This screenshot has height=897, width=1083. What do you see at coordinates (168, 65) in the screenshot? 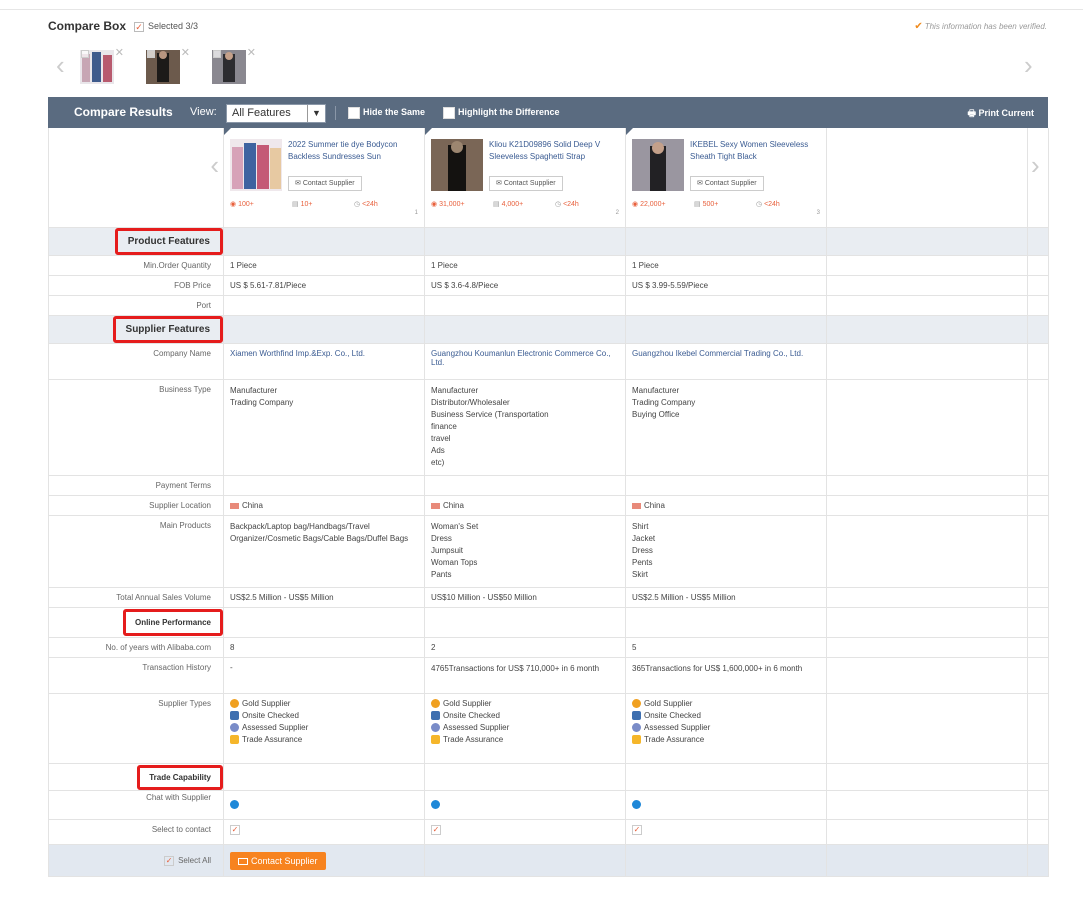
I see `compare-thumb-2: ✕` at bounding box center [168, 65].